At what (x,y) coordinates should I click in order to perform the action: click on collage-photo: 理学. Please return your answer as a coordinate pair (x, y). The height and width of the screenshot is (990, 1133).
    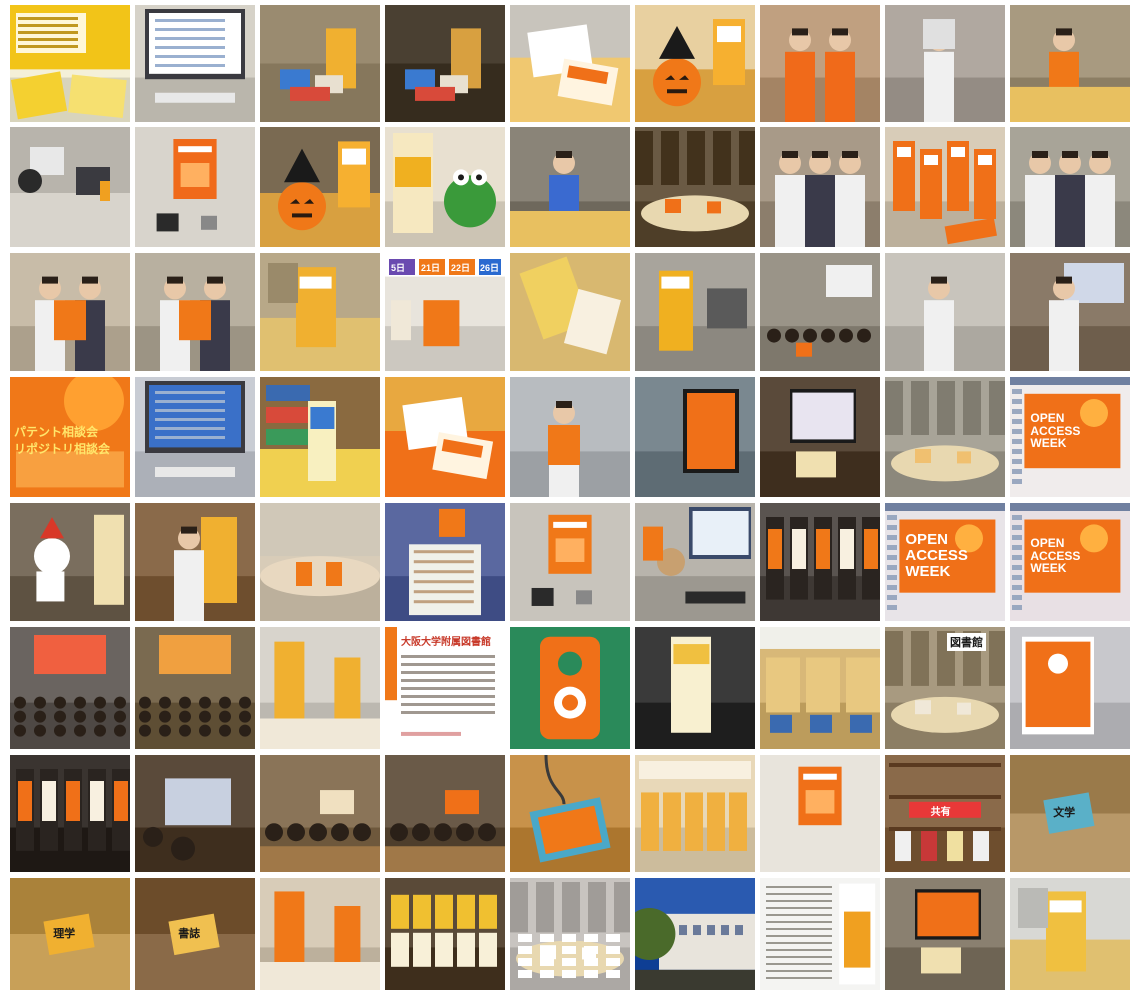
    Looking at the image, I should click on (70, 934).